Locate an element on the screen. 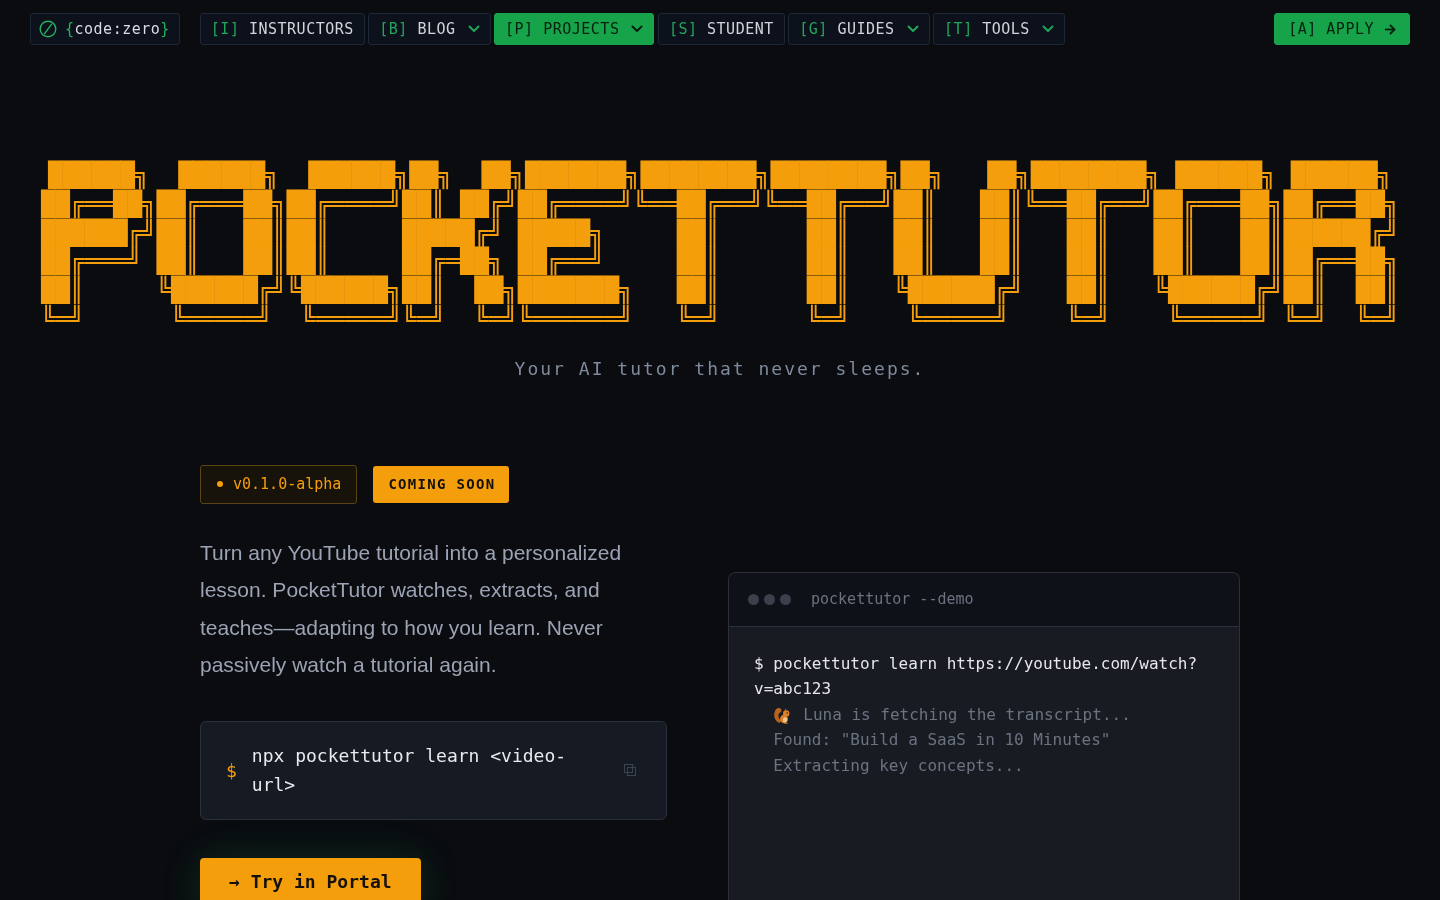  tagline: Your AI tutor that never sleeps. is located at coordinates (720, 368).